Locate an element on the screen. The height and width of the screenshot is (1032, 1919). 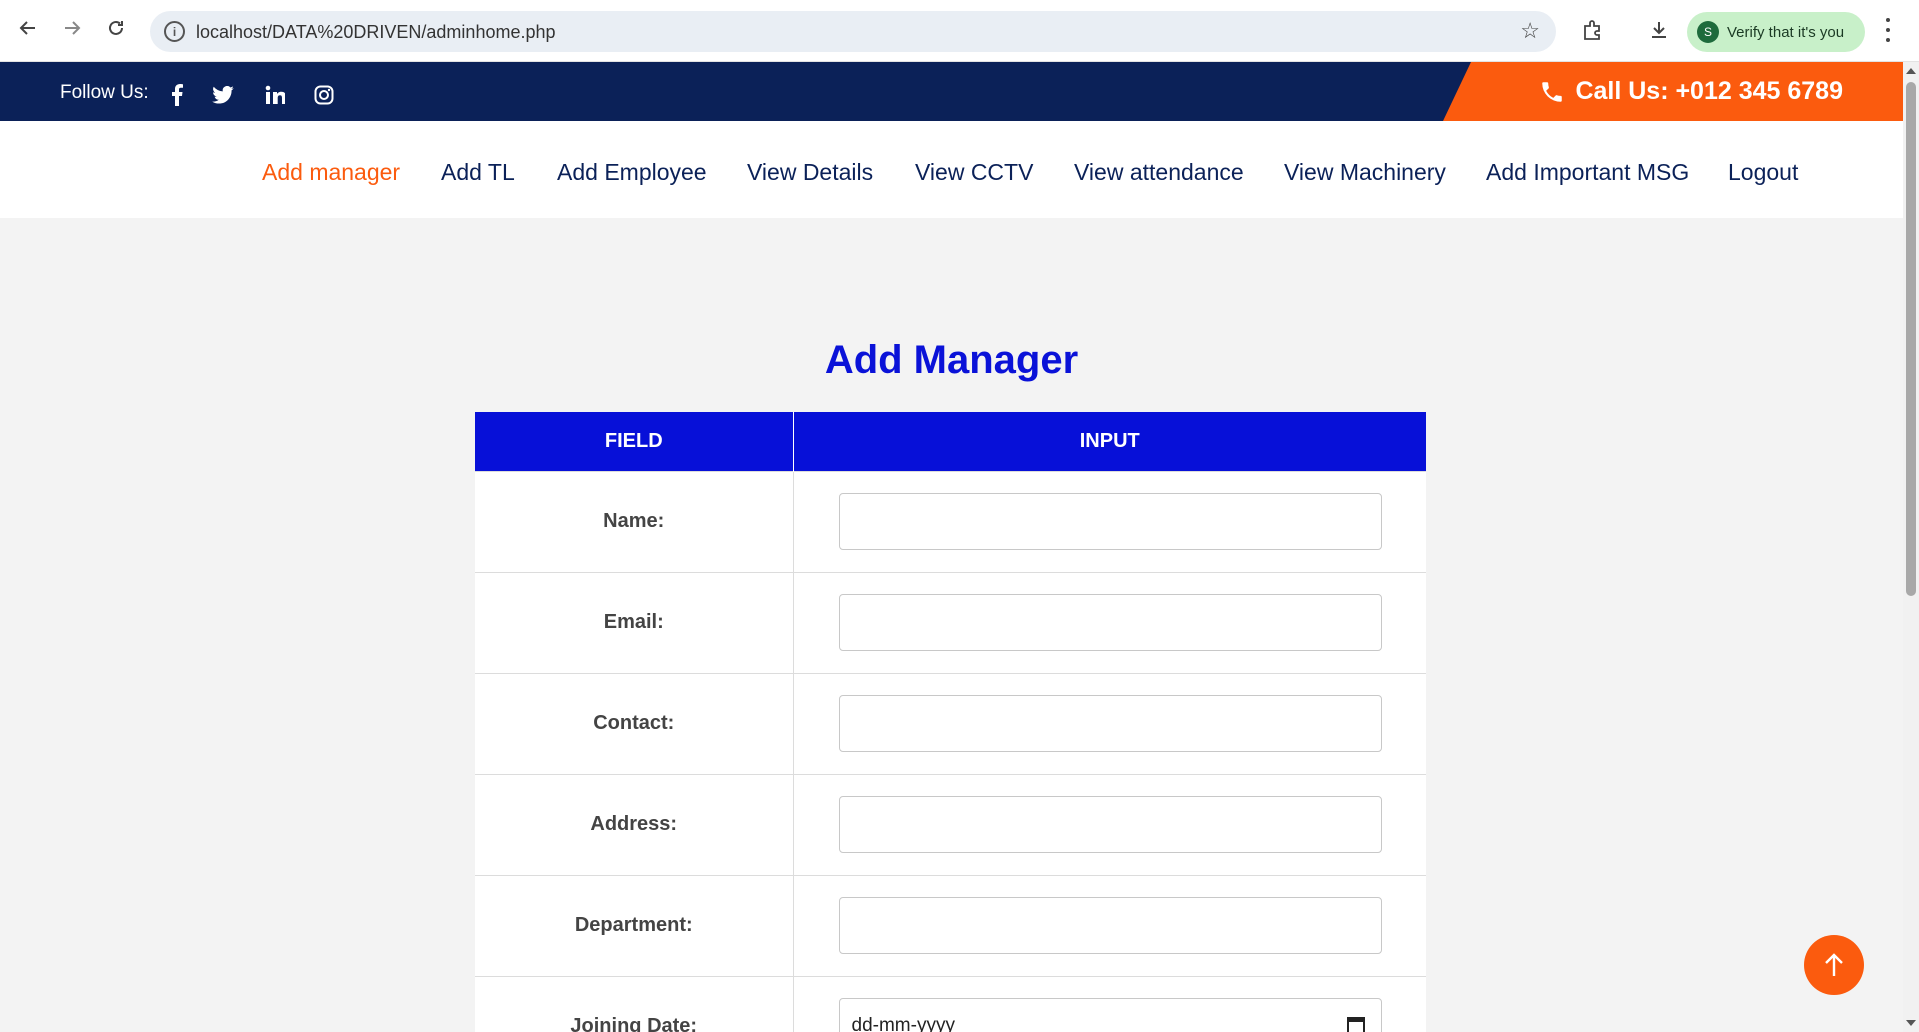
scroll-down-icon is located at coordinates (1911, 1023).